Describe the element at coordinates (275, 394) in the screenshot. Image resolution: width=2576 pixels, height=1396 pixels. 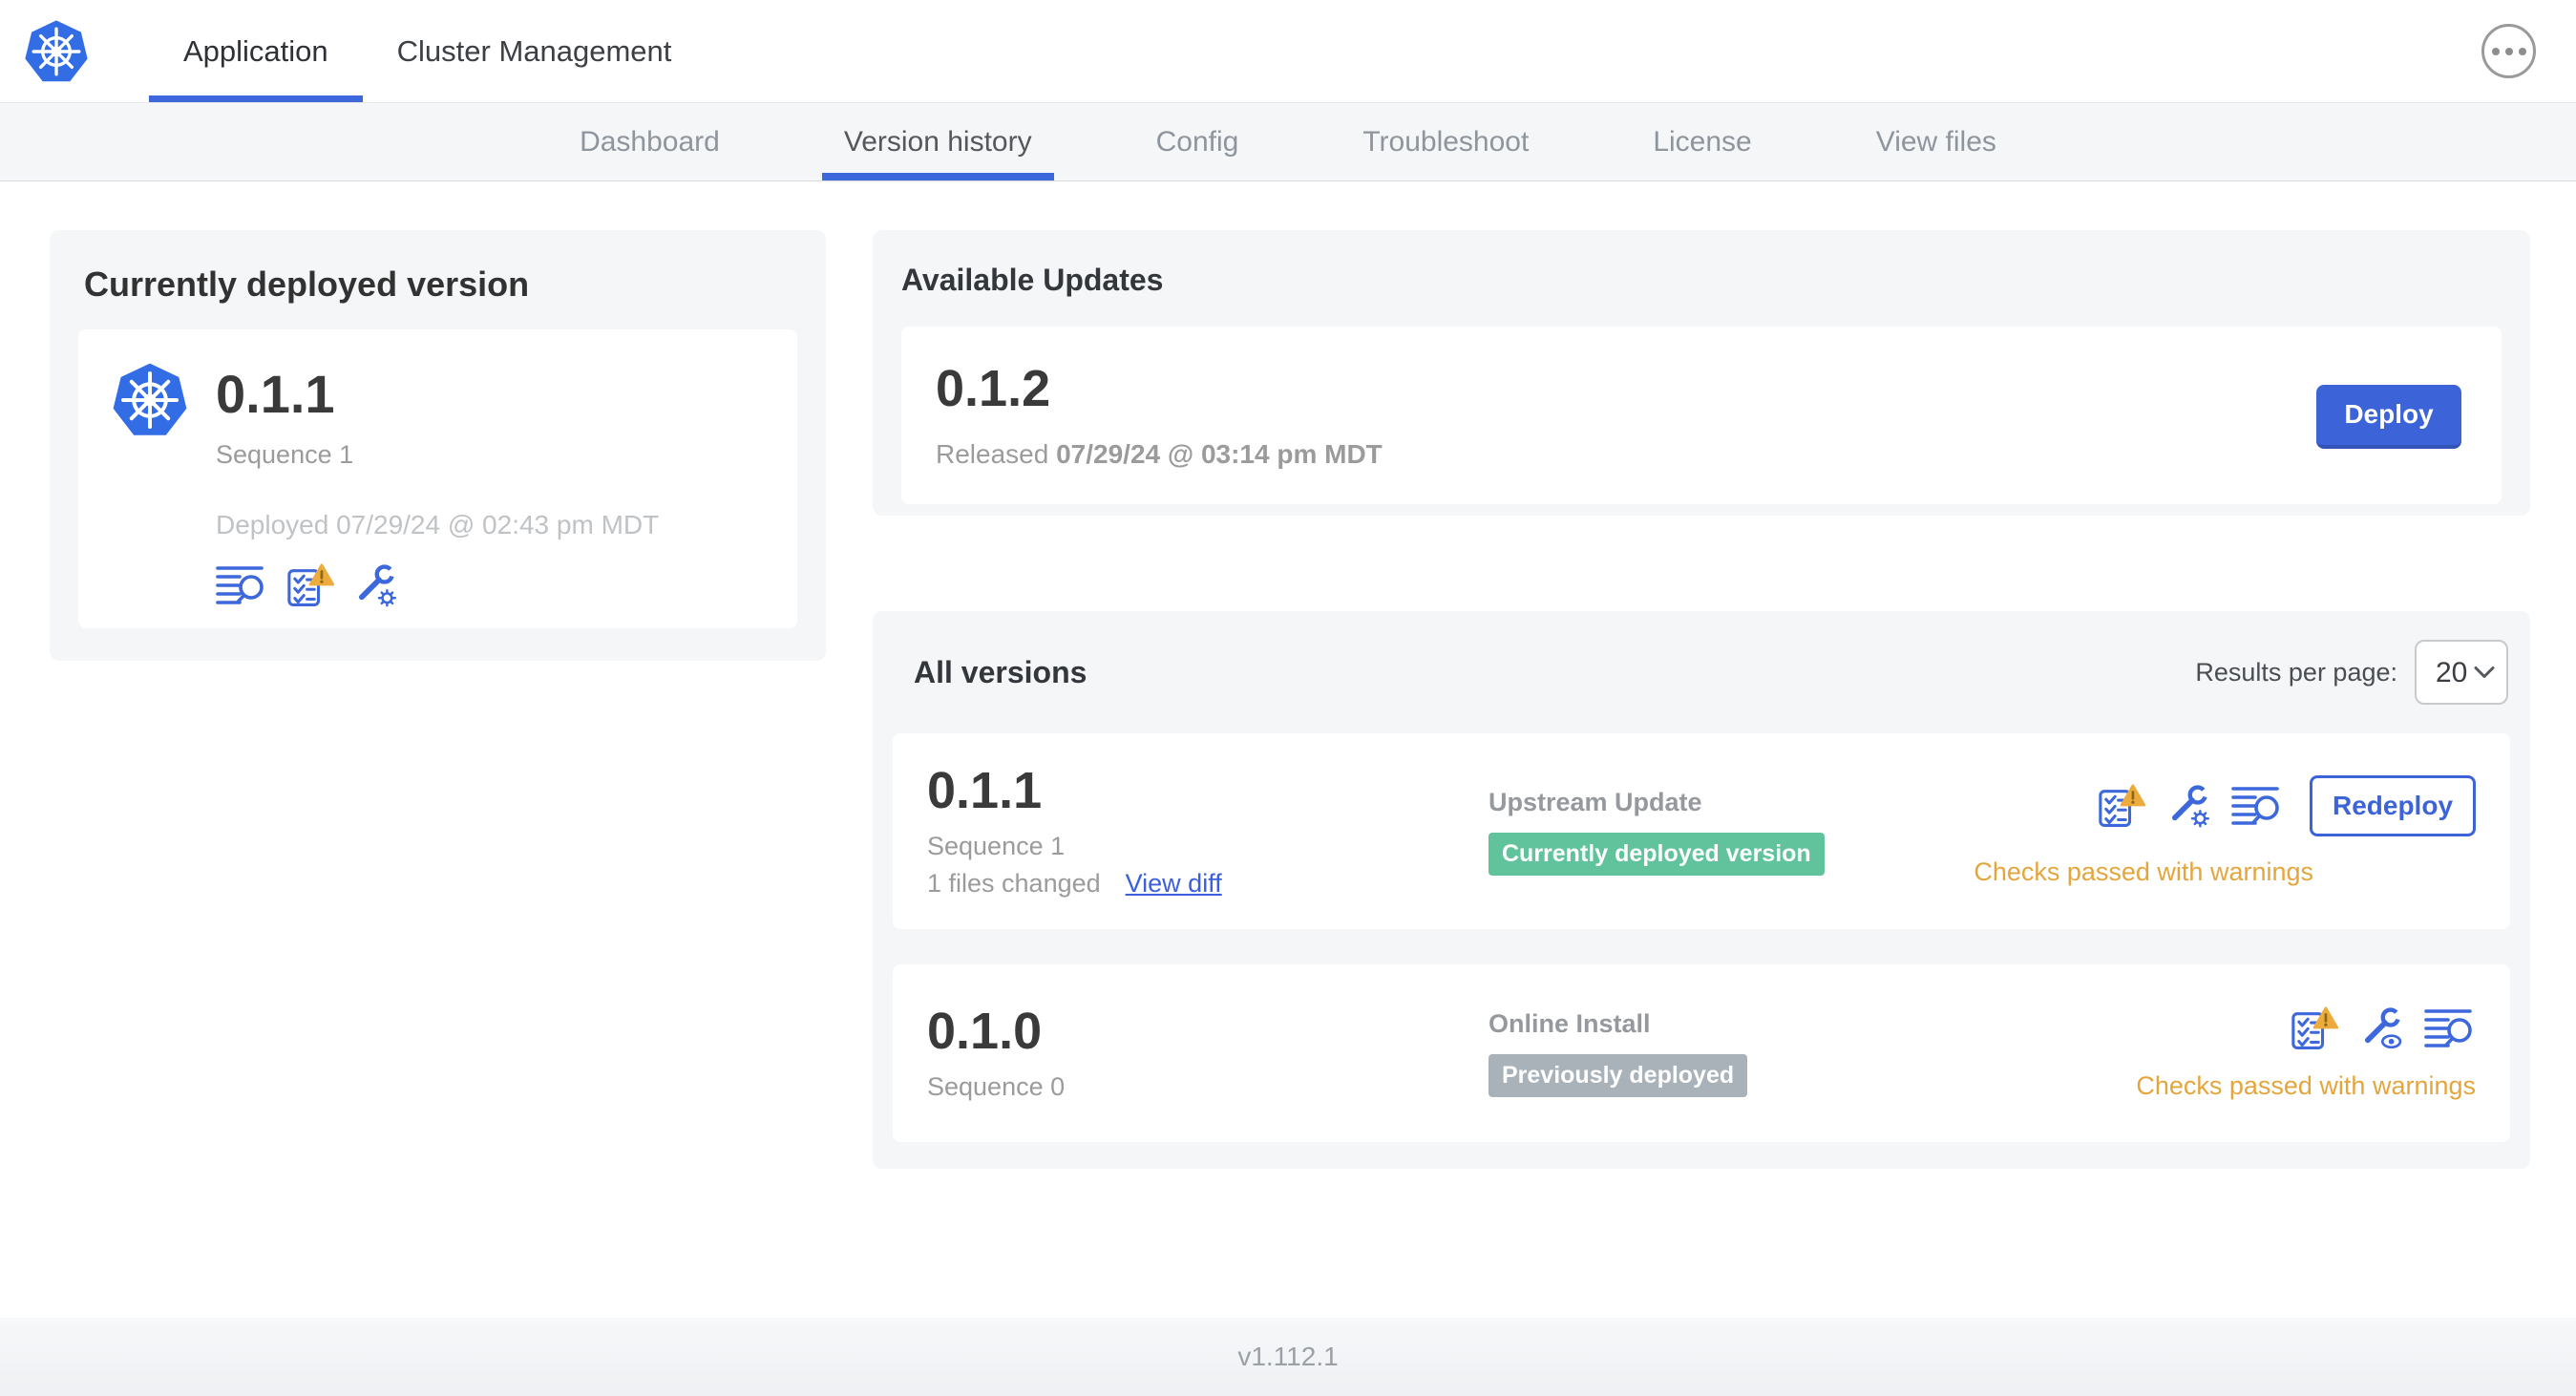
I see `current-version-number: 0.1.1` at that location.